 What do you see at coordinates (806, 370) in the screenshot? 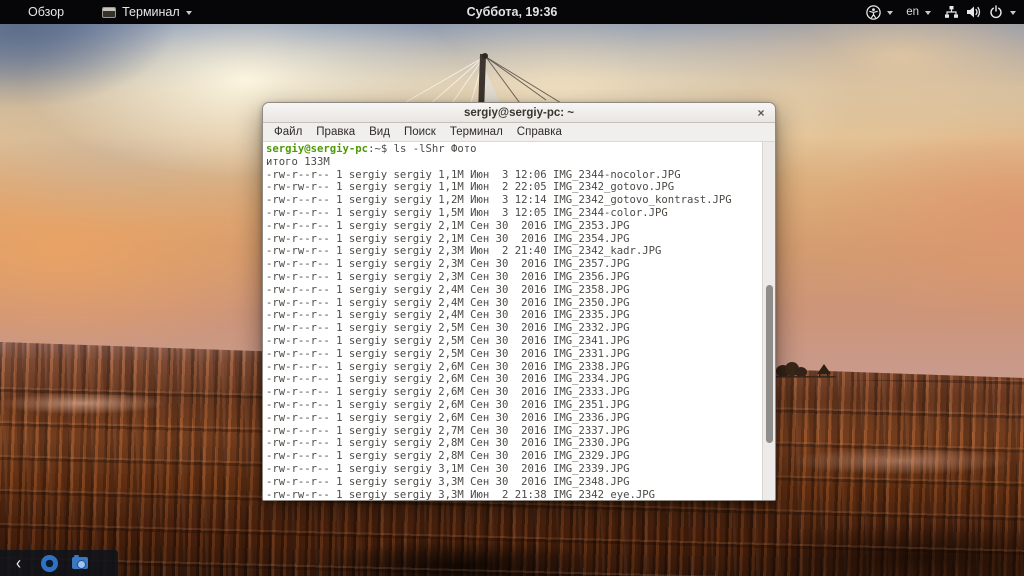
I see `island-silhouette` at bounding box center [806, 370].